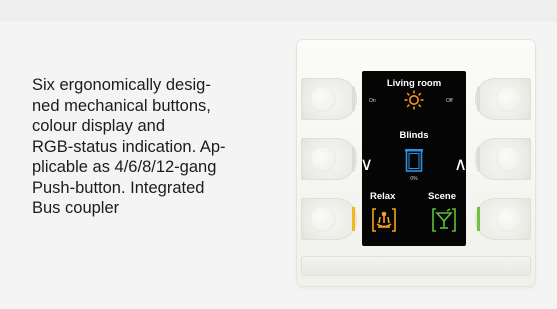 Image resolution: width=557 pixels, height=309 pixels. I want to click on blinds-icon, so click(414, 160).